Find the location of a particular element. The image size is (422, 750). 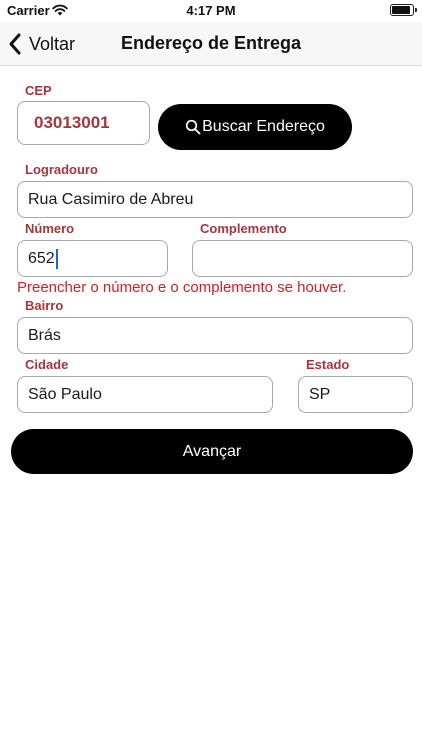

cidade-label: Cidade is located at coordinates (47, 364).